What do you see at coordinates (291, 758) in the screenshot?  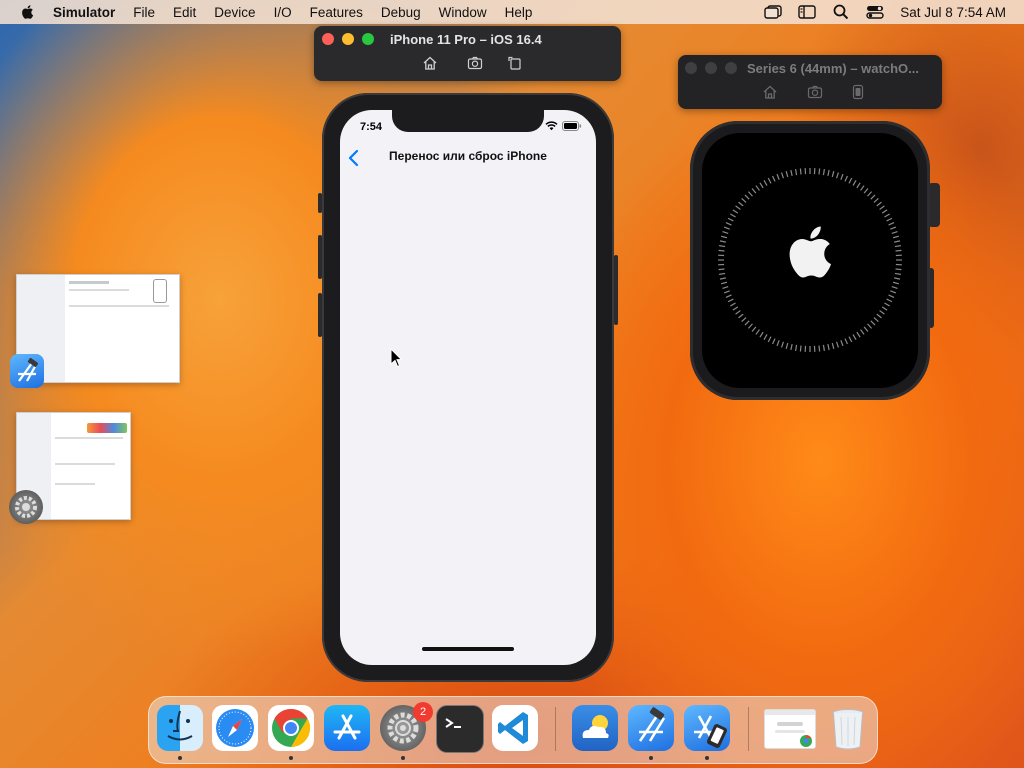 I see `running-indicator` at bounding box center [291, 758].